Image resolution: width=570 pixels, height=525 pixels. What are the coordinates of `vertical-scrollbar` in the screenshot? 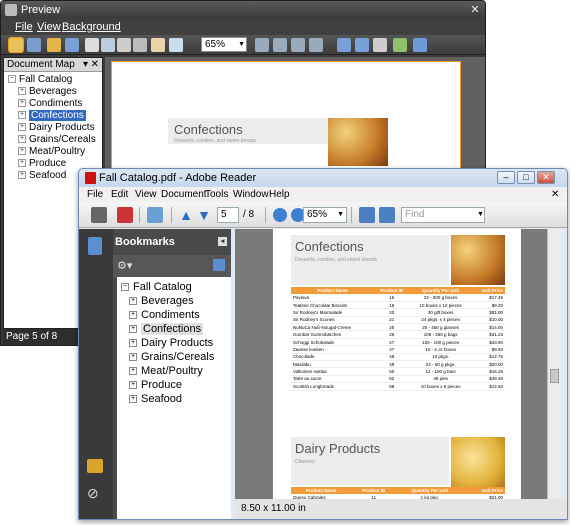 It's located at (554, 364).